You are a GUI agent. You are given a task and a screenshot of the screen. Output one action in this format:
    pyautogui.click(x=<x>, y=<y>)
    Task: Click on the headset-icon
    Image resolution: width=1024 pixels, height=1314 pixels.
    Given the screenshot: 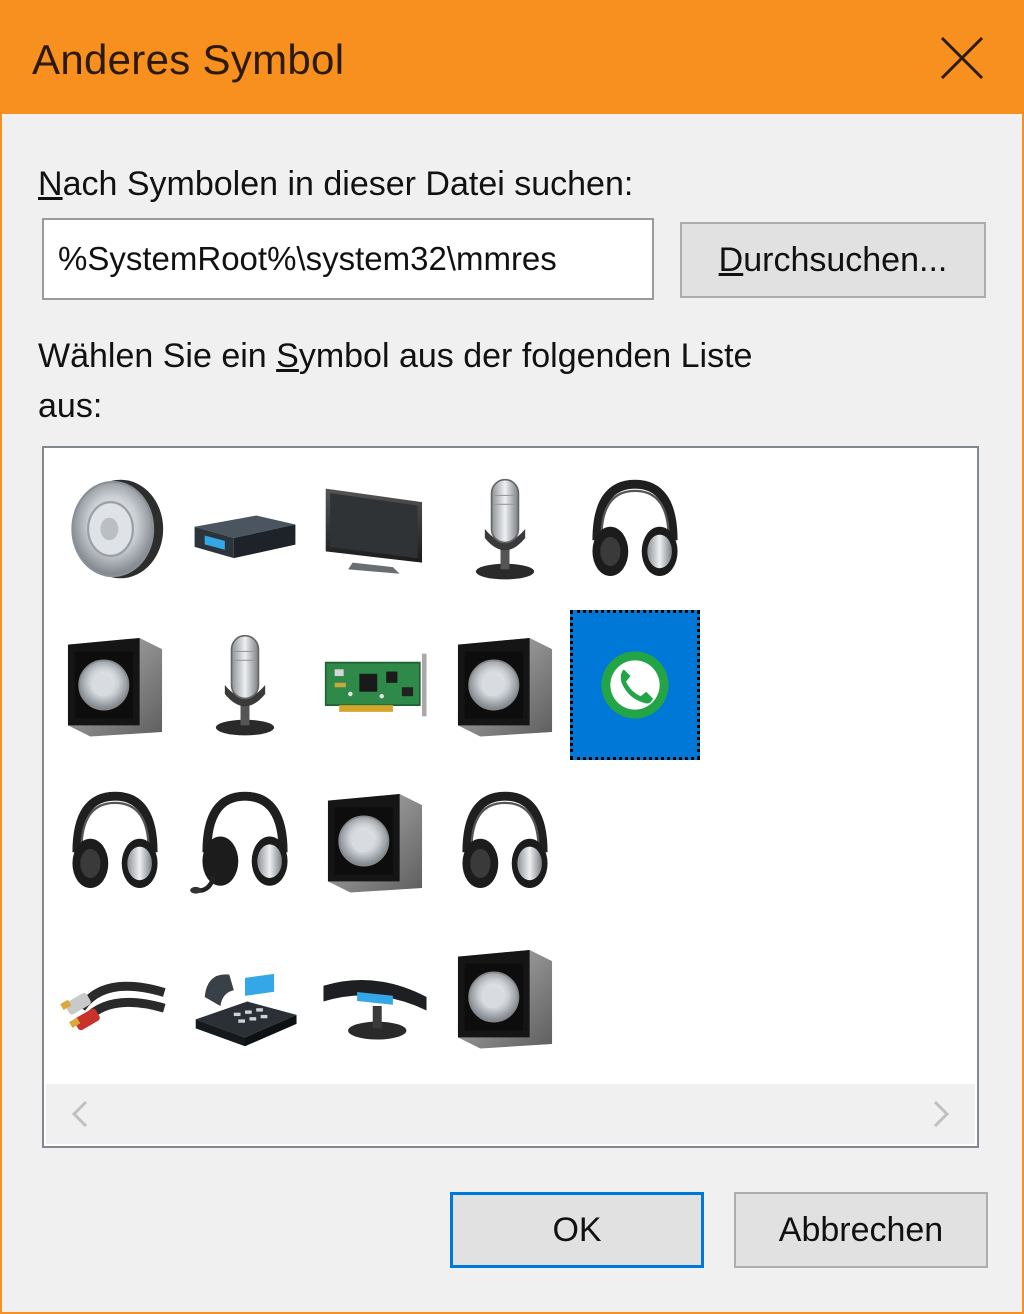 What is the action you would take?
    pyautogui.click(x=245, y=841)
    